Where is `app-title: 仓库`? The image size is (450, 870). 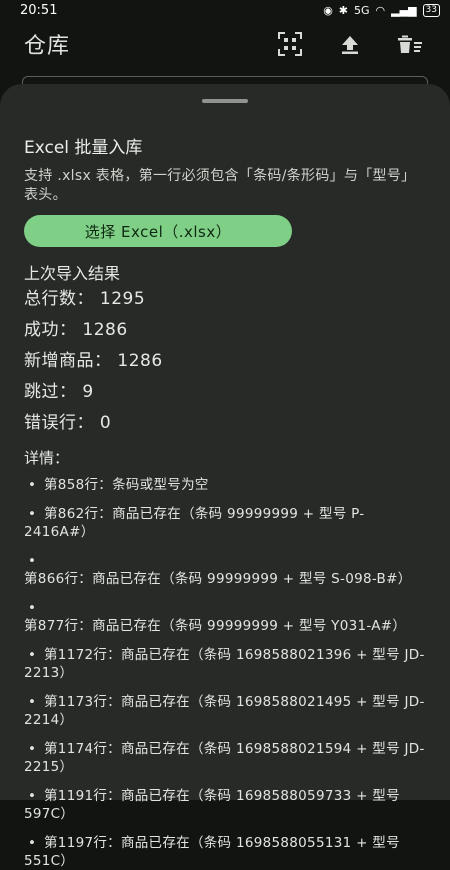 app-title: 仓库 is located at coordinates (47, 46).